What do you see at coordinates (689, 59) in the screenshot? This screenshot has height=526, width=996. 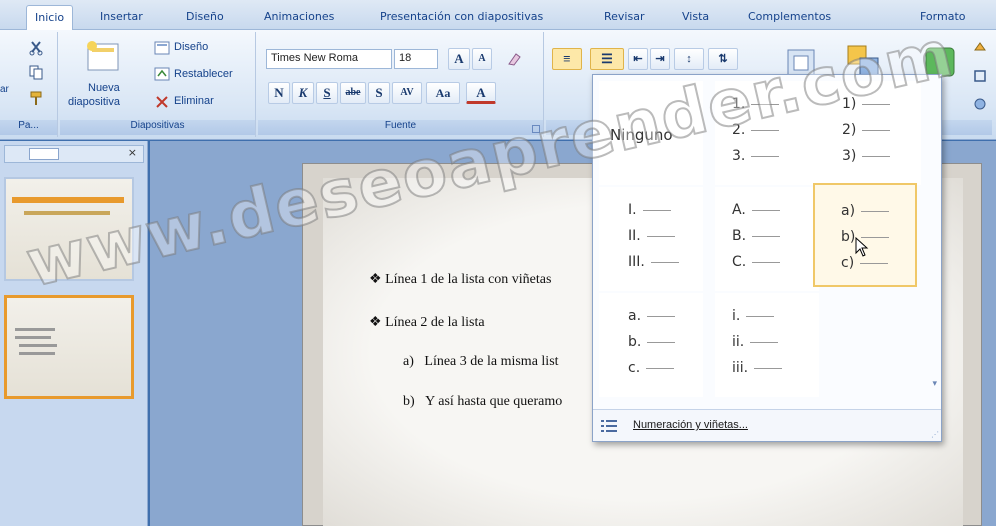 I see `line-spacing-button: ↕` at bounding box center [689, 59].